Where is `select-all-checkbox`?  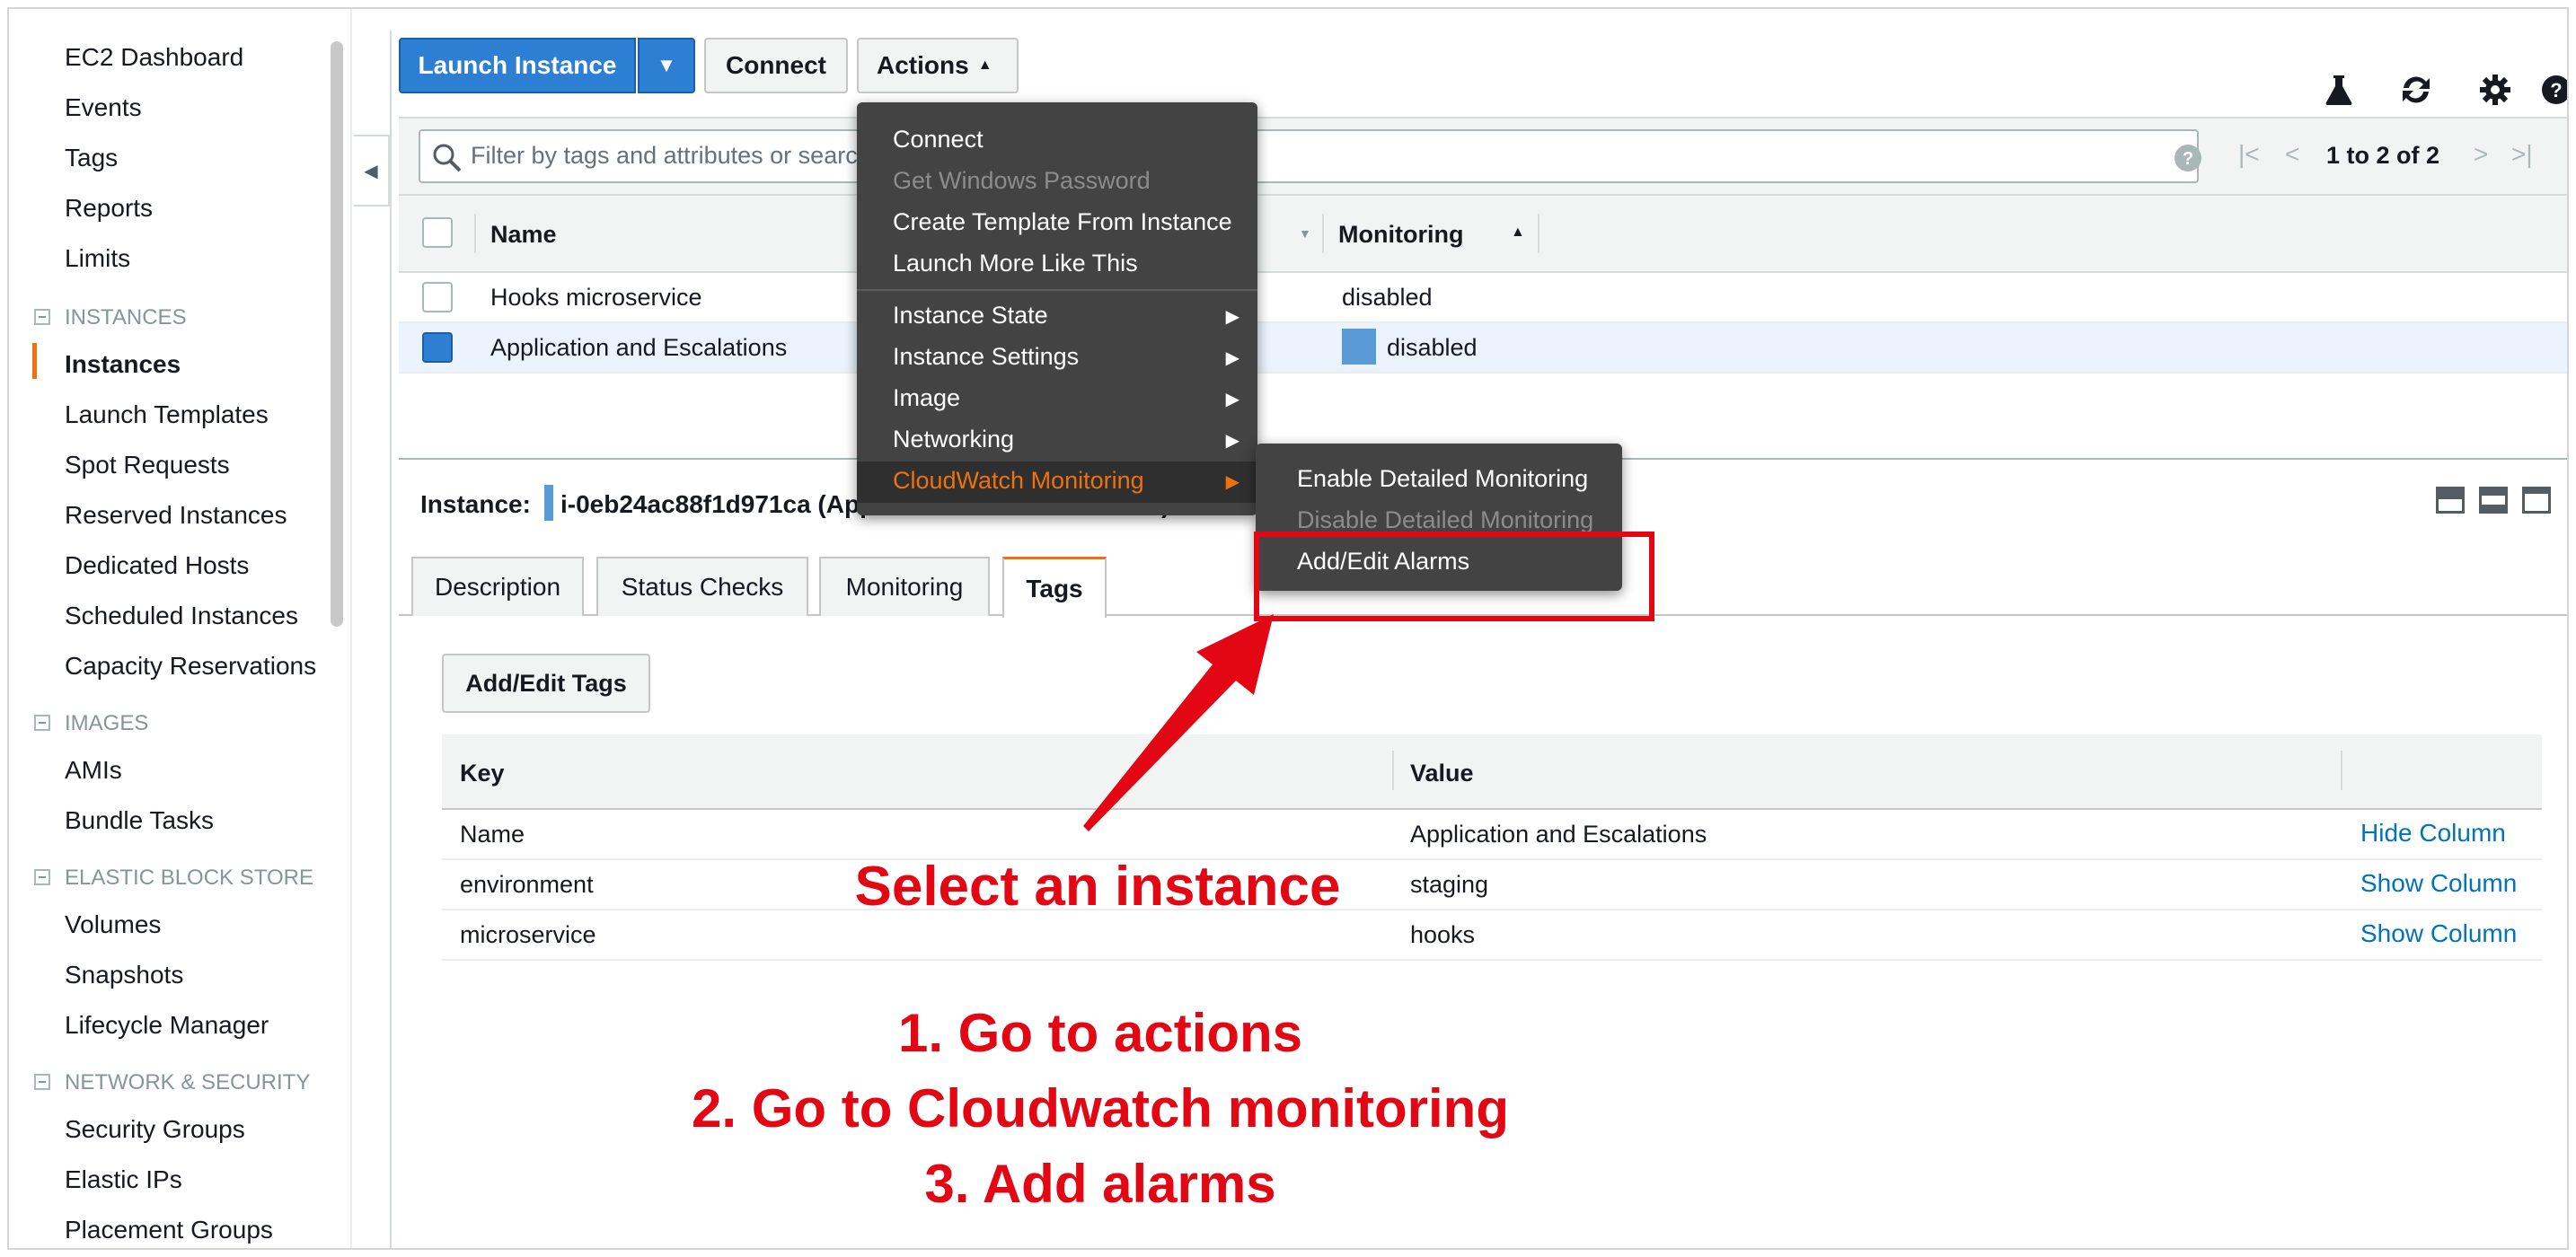
select-all-checkbox is located at coordinates (437, 233).